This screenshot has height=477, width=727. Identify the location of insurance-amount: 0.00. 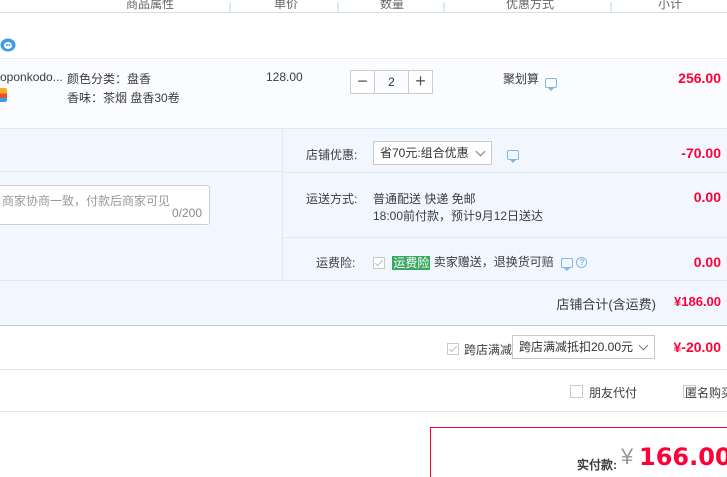
(707, 262).